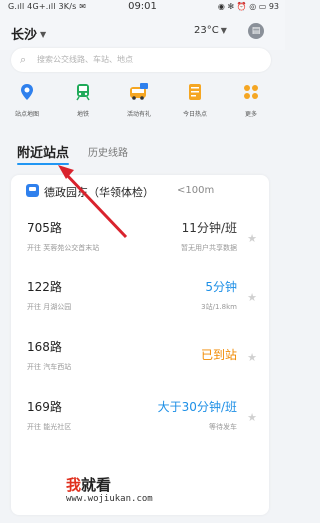 This screenshot has height=523, width=320. What do you see at coordinates (89, 485) in the screenshot?
I see `watermark-logo: 我就看` at bounding box center [89, 485].